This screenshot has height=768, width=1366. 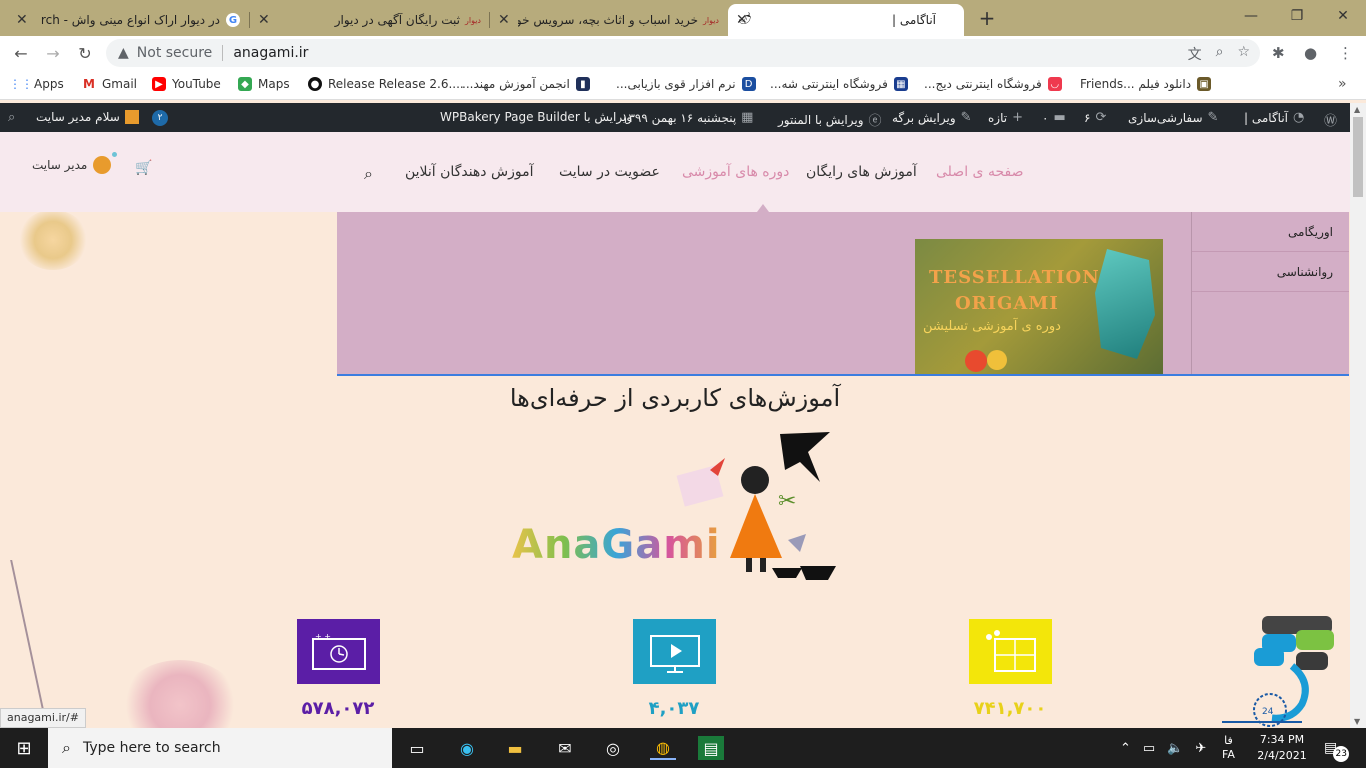 What do you see at coordinates (469, 172) in the screenshot?
I see `nav-online-instructors: آموزش دهندگان آنلاین` at bounding box center [469, 172].